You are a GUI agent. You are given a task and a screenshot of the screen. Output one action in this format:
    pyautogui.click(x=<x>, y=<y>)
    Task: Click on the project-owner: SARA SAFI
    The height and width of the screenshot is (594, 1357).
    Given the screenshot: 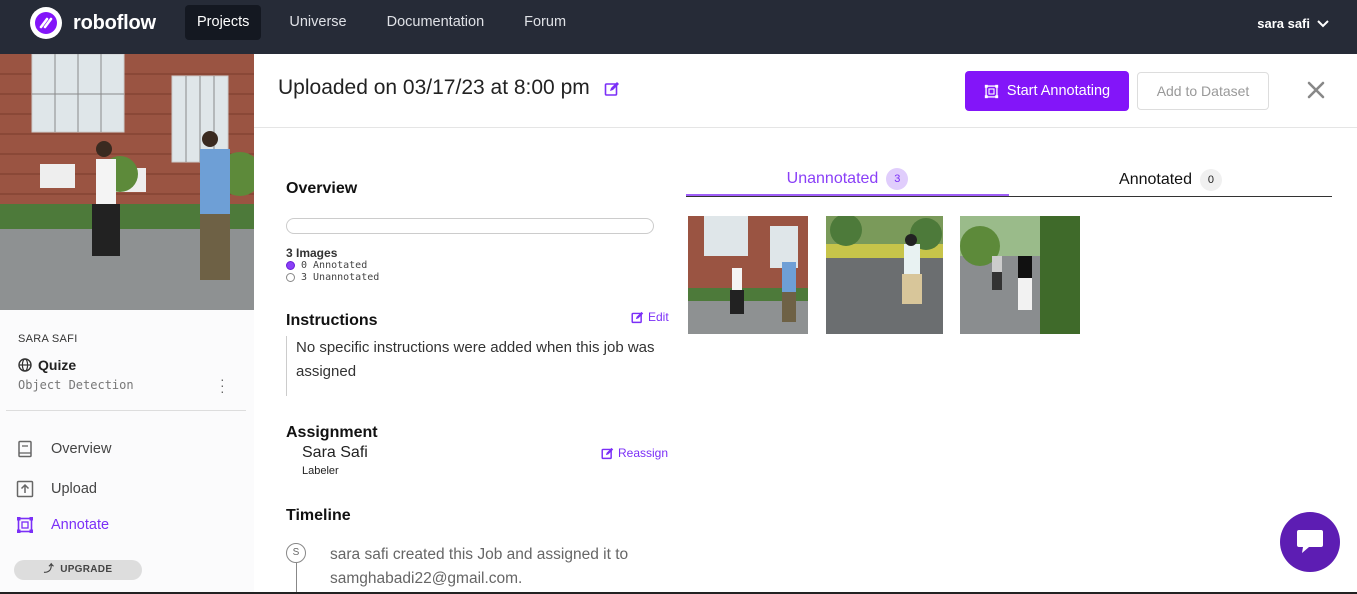 What is the action you would take?
    pyautogui.click(x=48, y=339)
    